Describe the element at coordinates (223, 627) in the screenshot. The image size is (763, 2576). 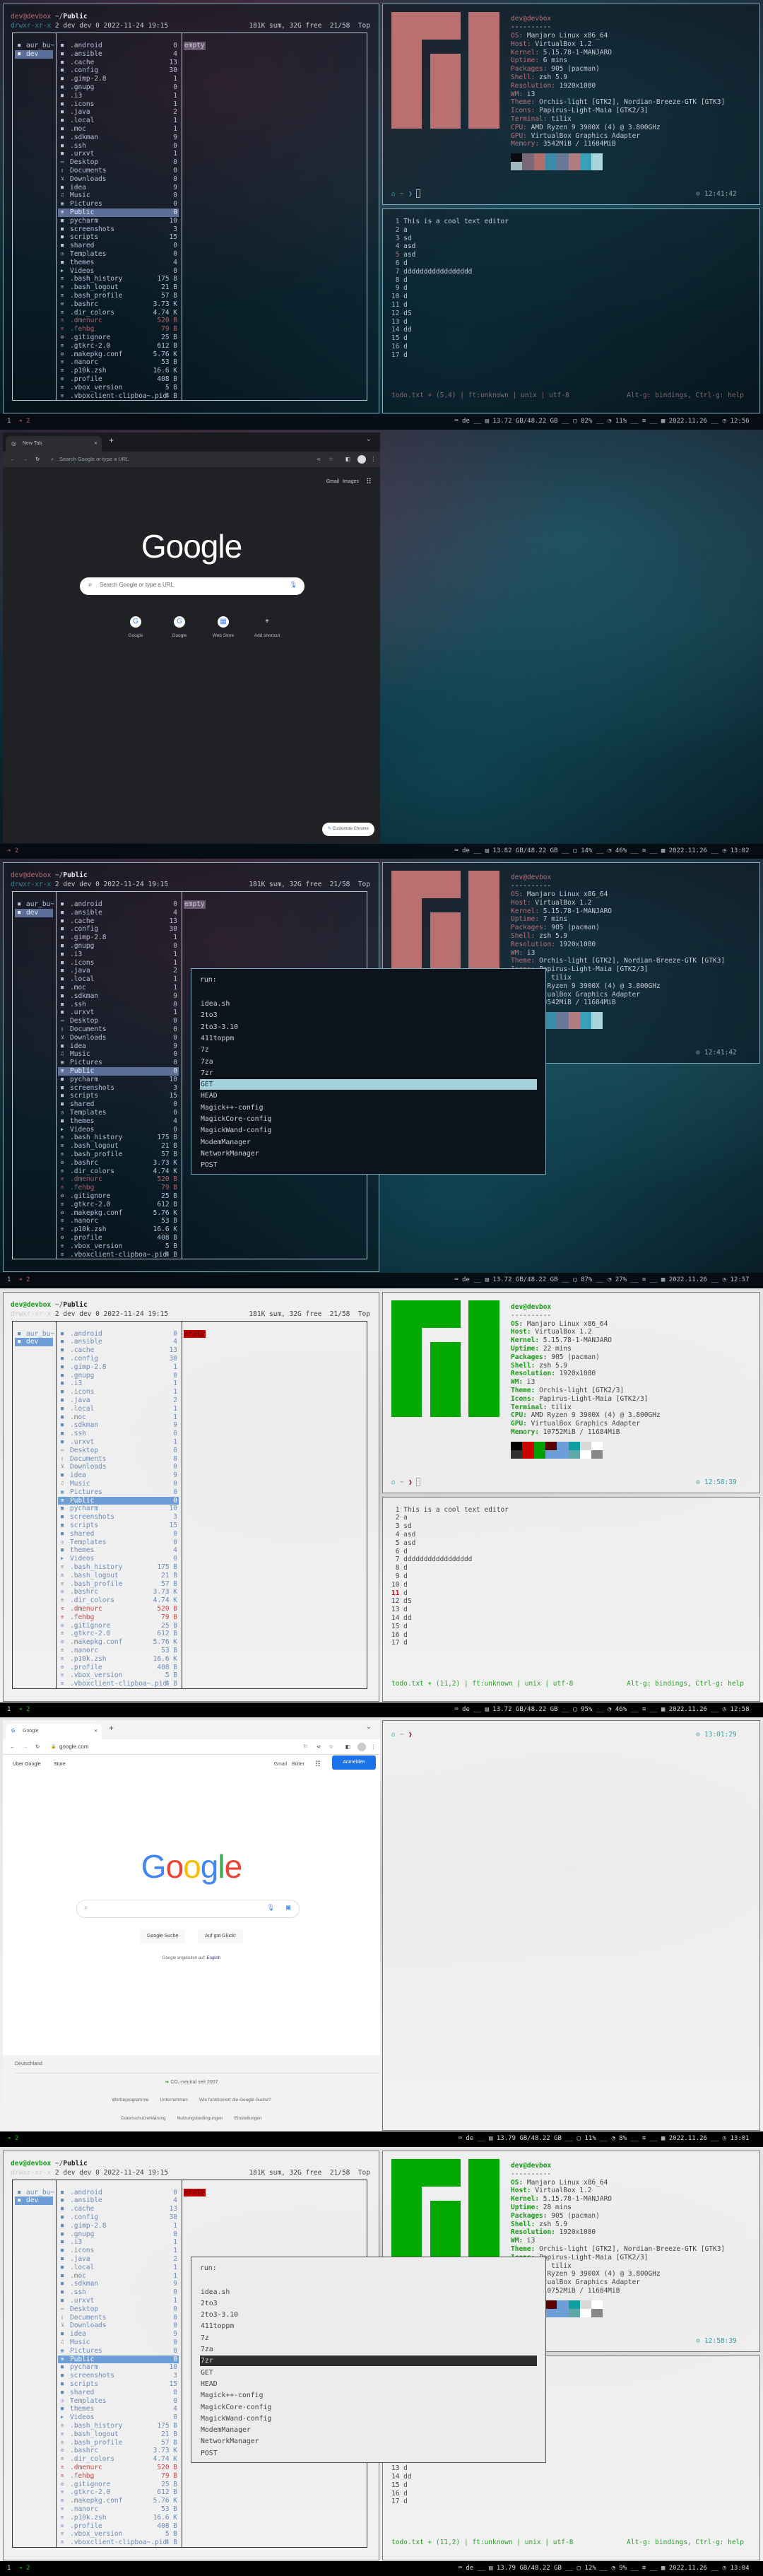
I see `shortcut-tile: ▦ Web Store` at that location.